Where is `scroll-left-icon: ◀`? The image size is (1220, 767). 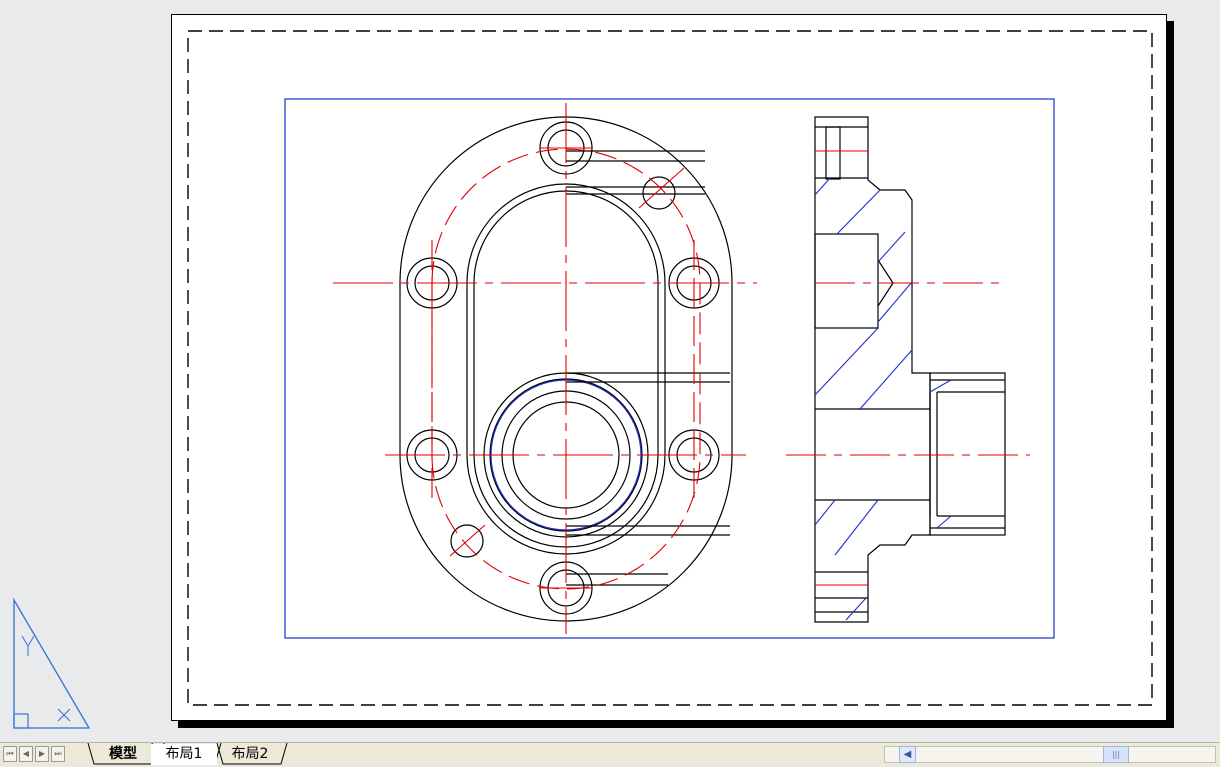
scroll-left-icon: ◀ is located at coordinates (907, 754).